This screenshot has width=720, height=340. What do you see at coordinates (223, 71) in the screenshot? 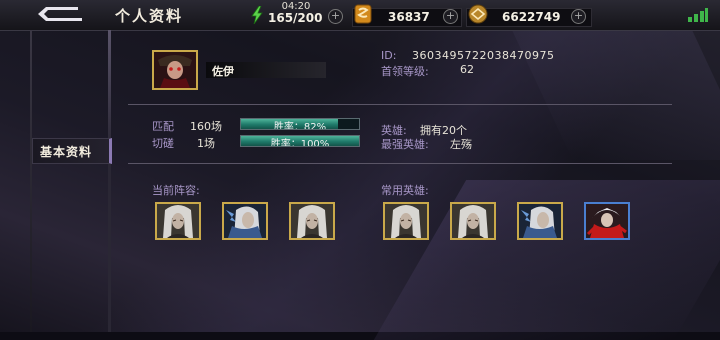
I see `player-name: 佐伊` at bounding box center [223, 71].